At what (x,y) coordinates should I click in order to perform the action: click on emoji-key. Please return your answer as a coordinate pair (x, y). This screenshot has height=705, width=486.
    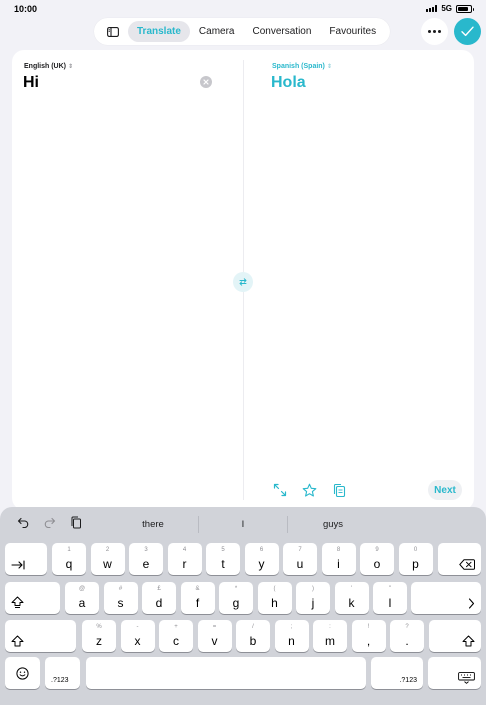
    Looking at the image, I should click on (22, 673).